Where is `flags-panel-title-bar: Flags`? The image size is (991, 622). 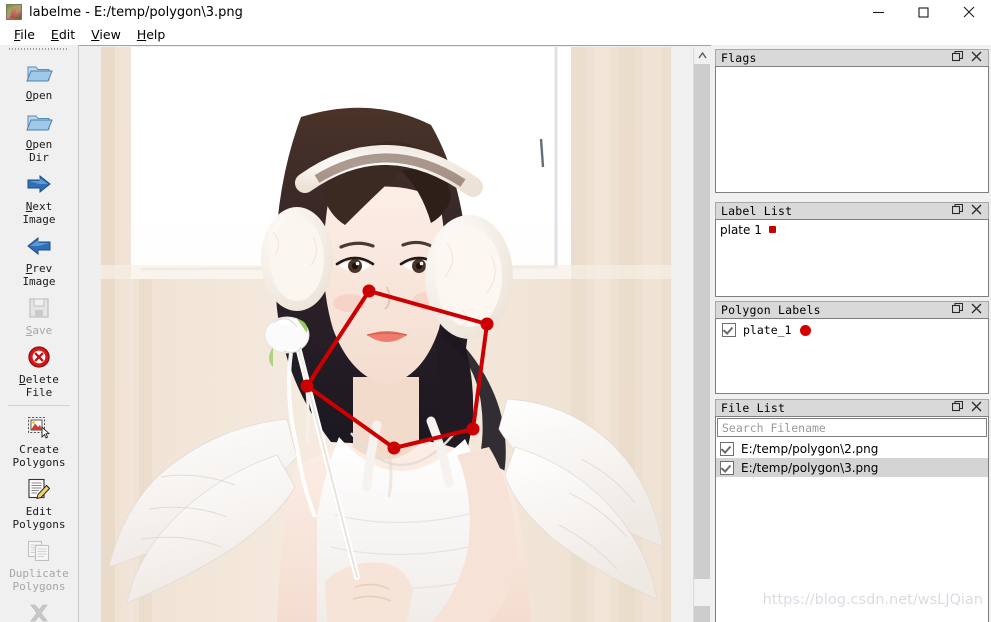 flags-panel-title-bar: Flags is located at coordinates (852, 57).